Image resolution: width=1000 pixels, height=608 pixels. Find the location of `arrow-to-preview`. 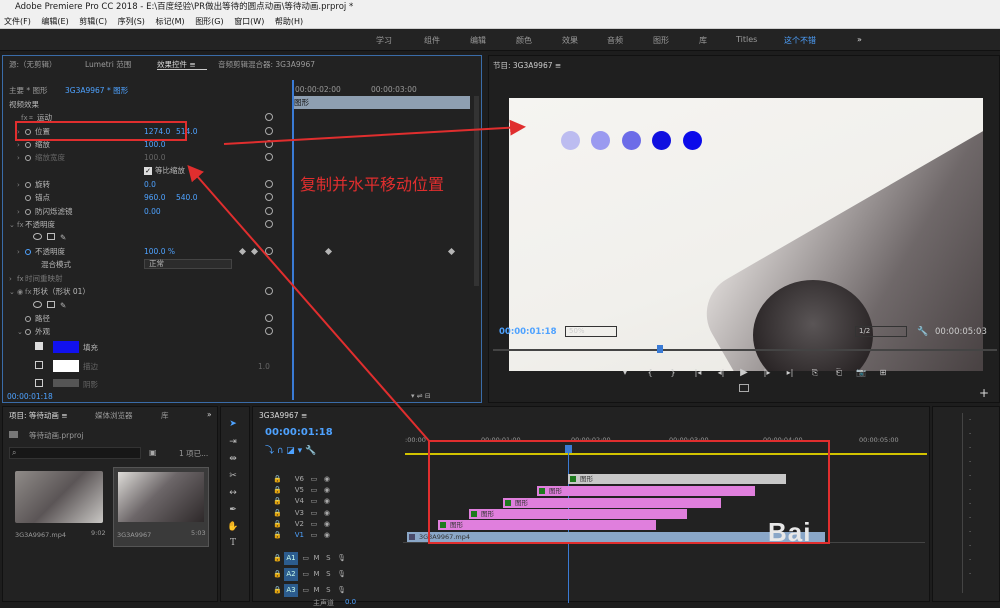

arrow-to-preview is located at coordinates (374, 132).